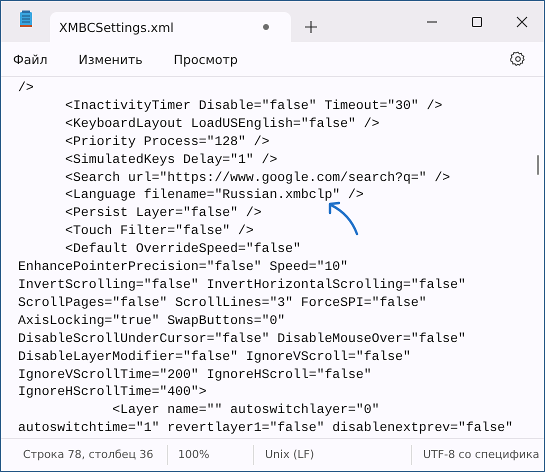  I want to click on code-line: <SimulatedKeys Delay="1" />, so click(171, 159).